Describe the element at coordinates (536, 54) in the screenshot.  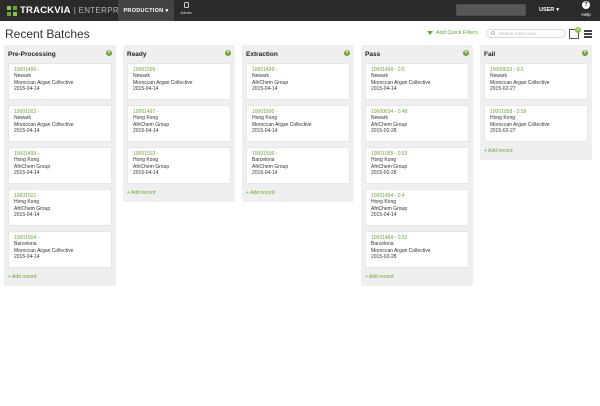
I see `column-header: Fail +` at that location.